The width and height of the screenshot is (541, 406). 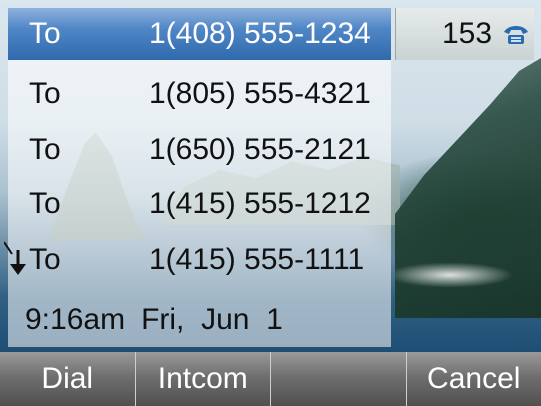 I want to click on wallpaper-surf, so click(x=468, y=275).